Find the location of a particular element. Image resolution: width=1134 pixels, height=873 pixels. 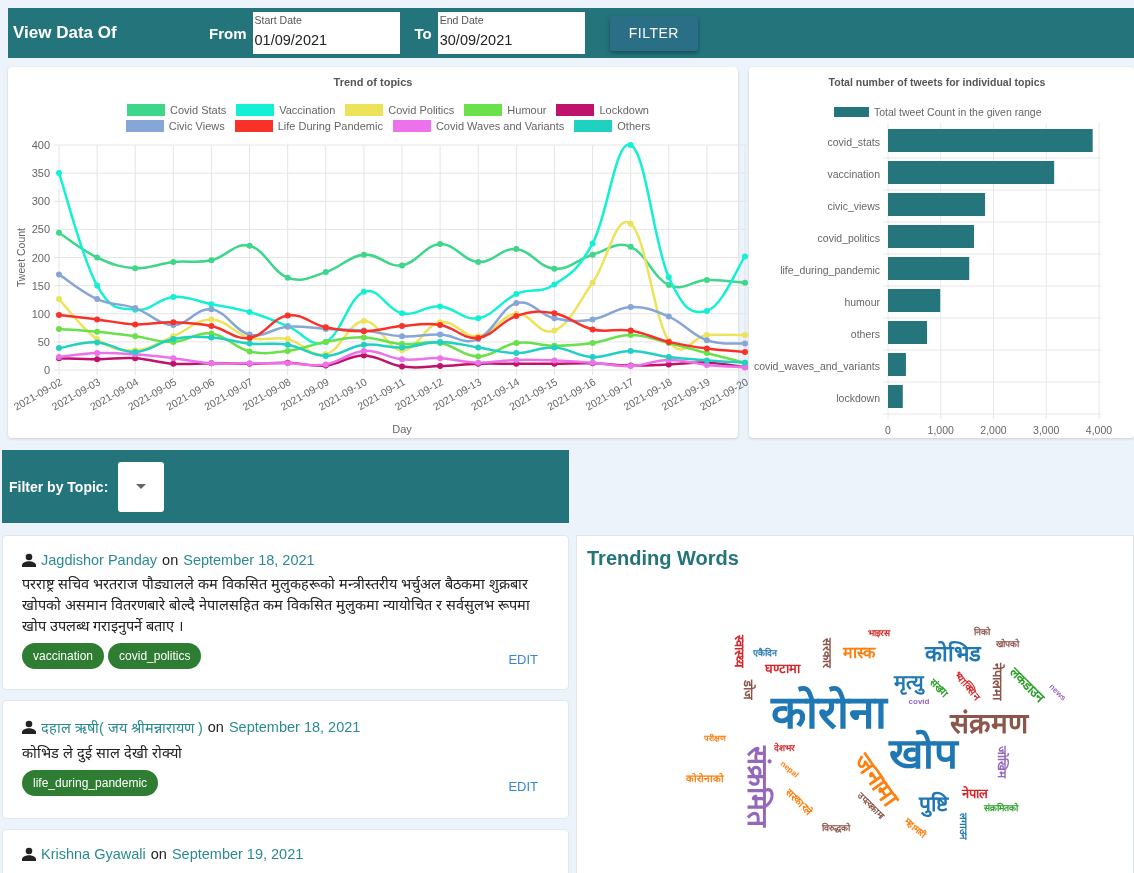

author-link: Krishna Gyawali is located at coordinates (93, 854).